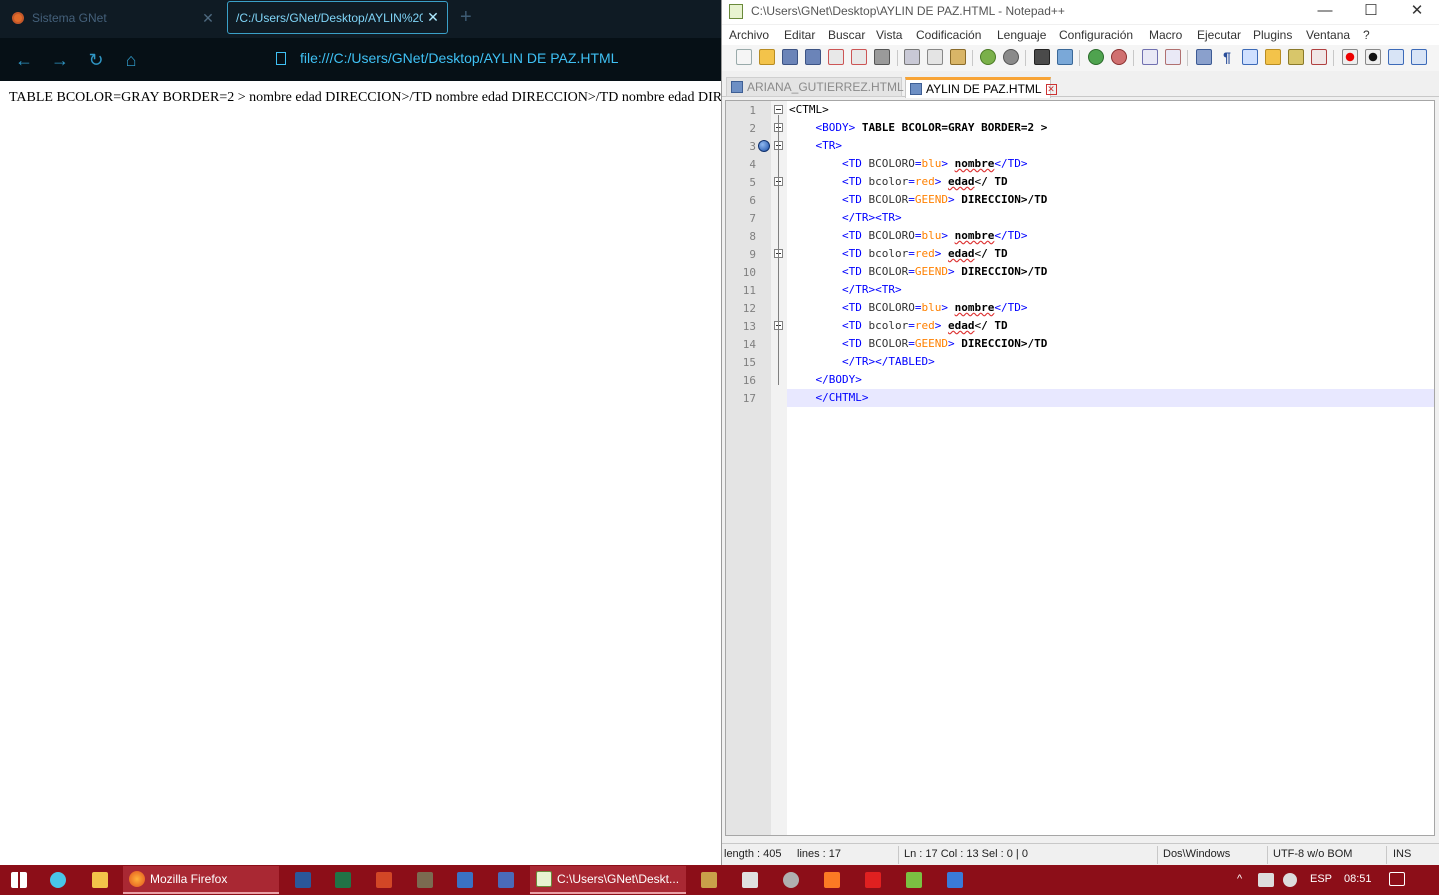 This screenshot has width=1439, height=895. What do you see at coordinates (1096, 35) in the screenshot?
I see `menu-configuracion: Configuración` at bounding box center [1096, 35].